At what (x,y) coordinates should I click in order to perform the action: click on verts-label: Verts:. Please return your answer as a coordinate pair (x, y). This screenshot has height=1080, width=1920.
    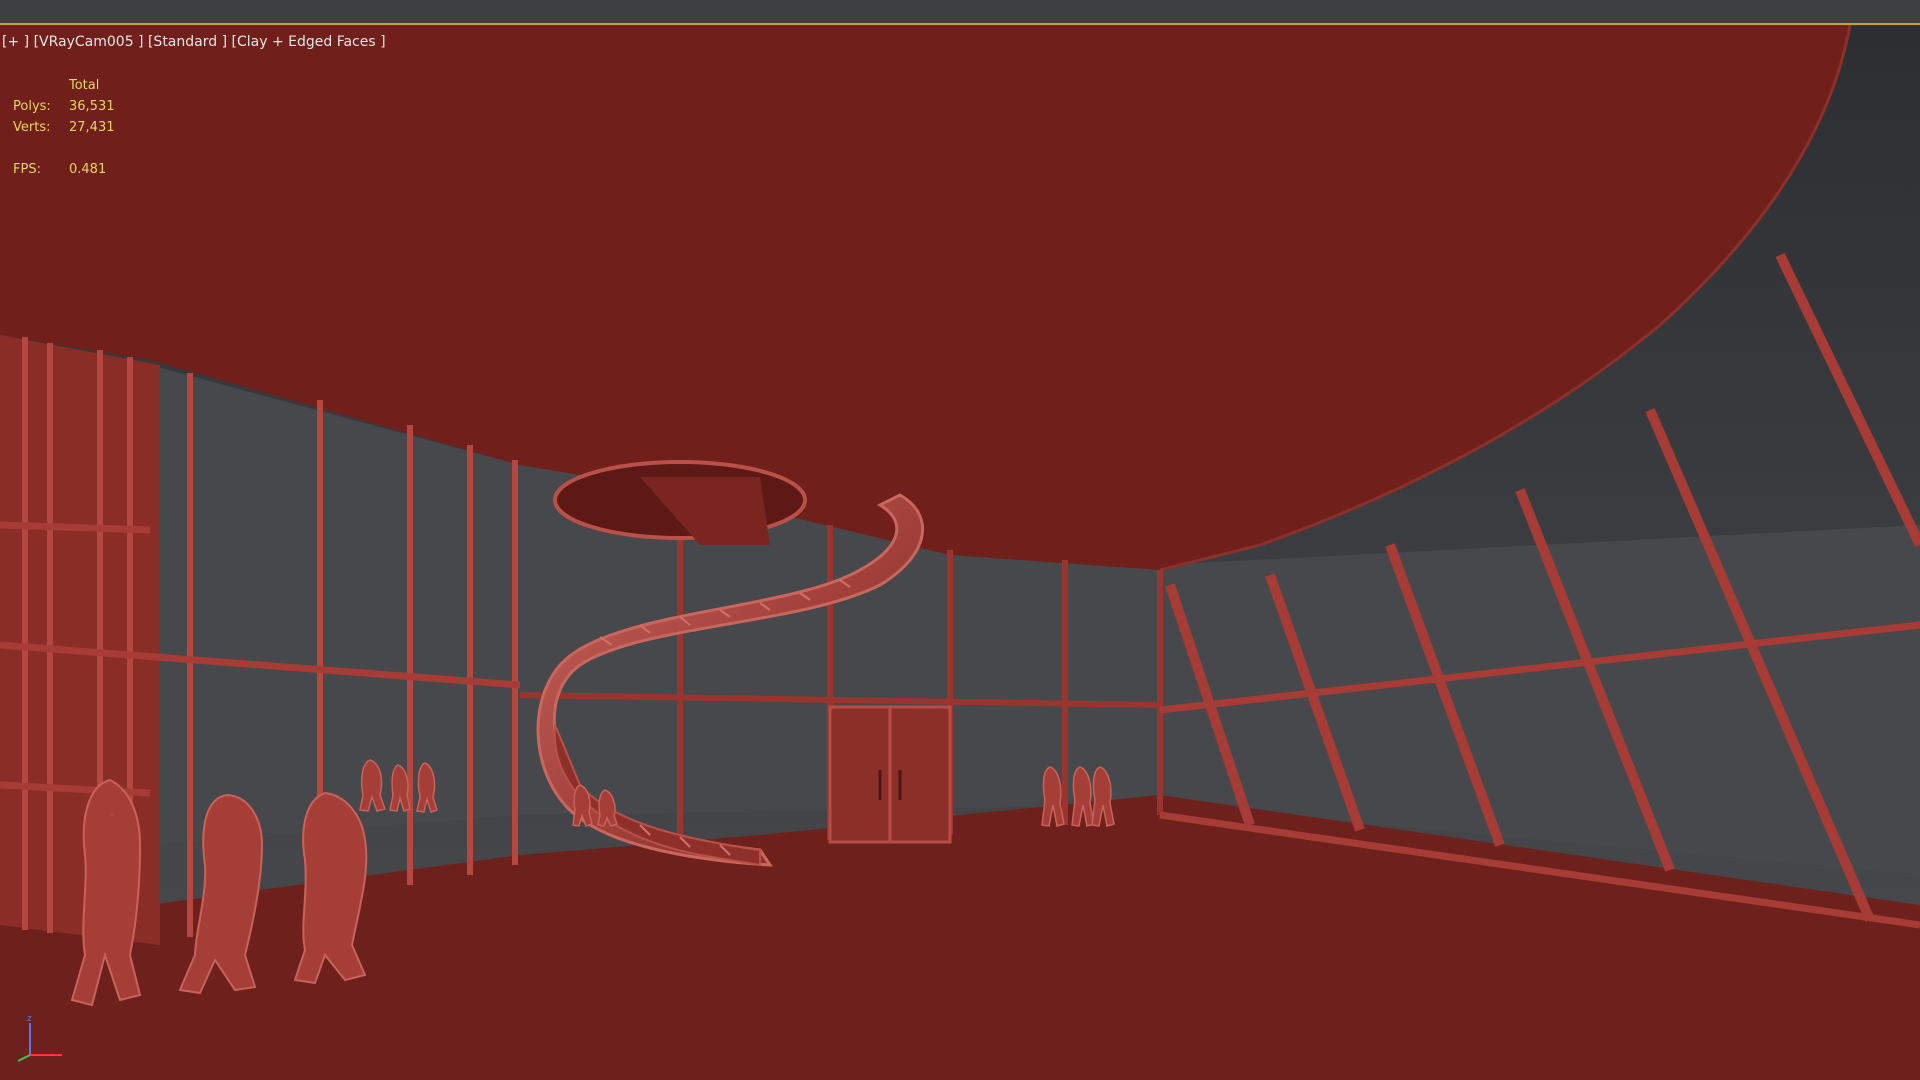
    Looking at the image, I should click on (32, 127).